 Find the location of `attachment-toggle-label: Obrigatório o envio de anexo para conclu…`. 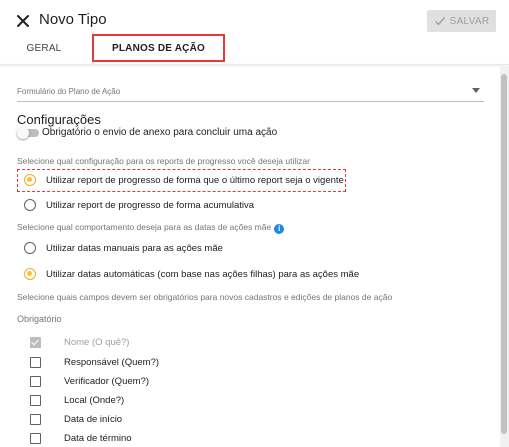

attachment-toggle-label: Obrigatório o envio de anexo para conclu… is located at coordinates (160, 132).